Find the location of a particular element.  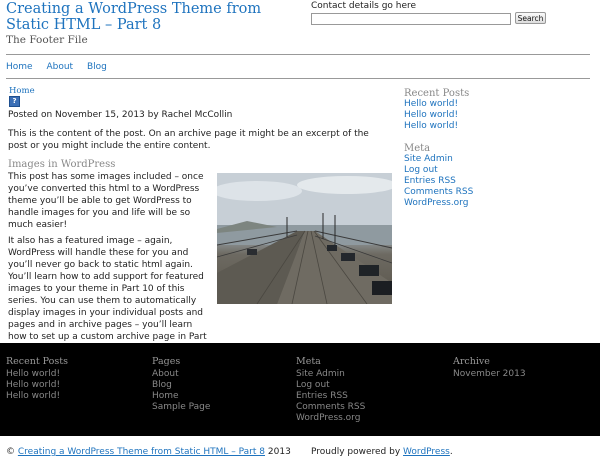

nav-item-blog: Blog is located at coordinates (97, 67).